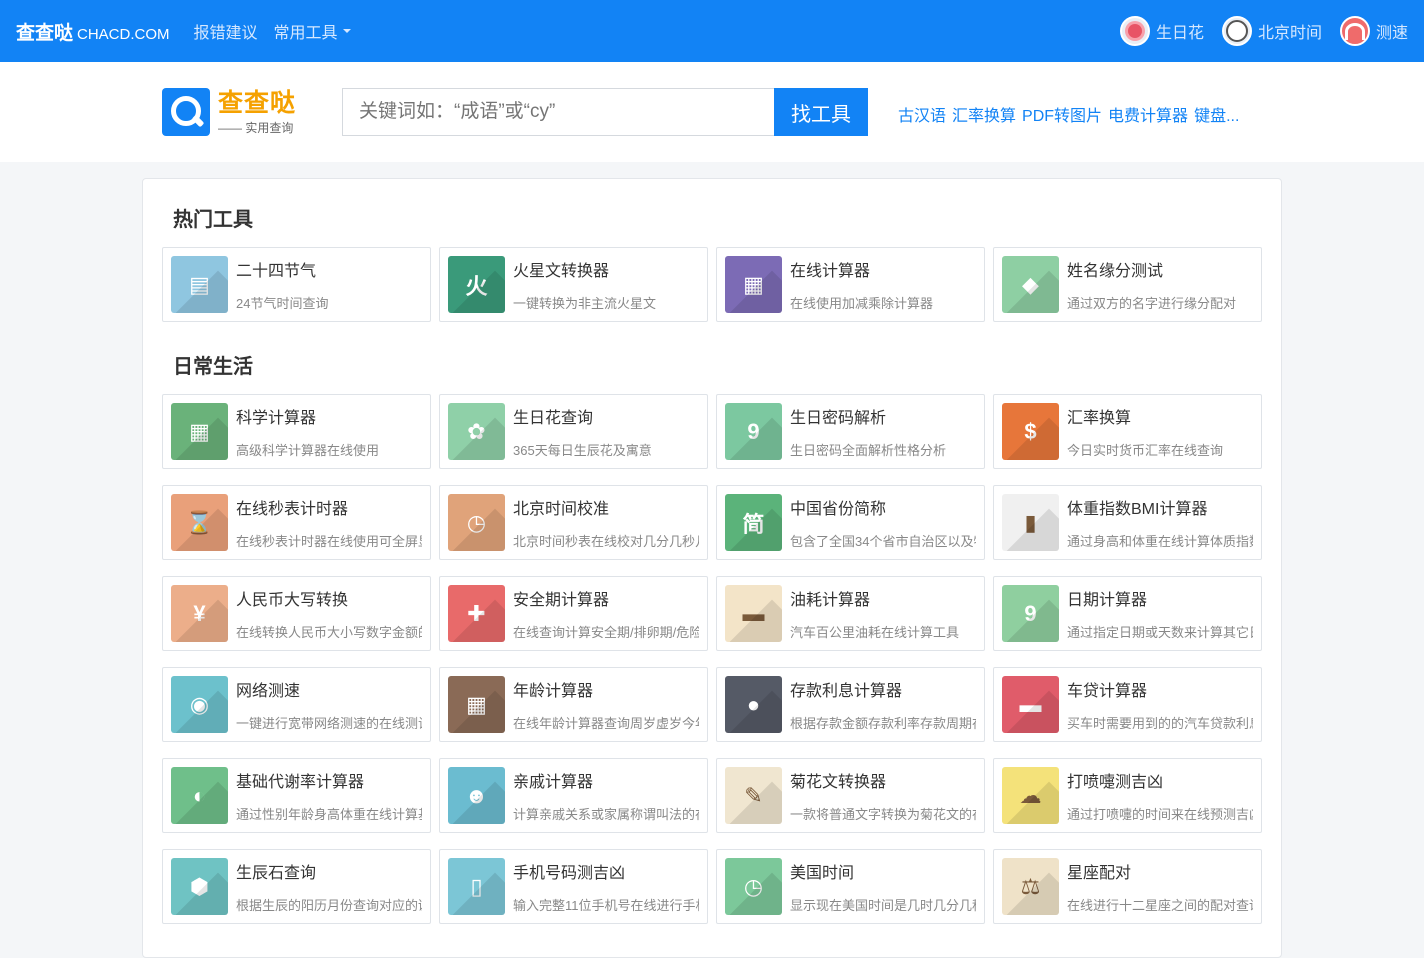  Describe the element at coordinates (1030, 795) in the screenshot. I see `tool-icon: ☁` at that location.